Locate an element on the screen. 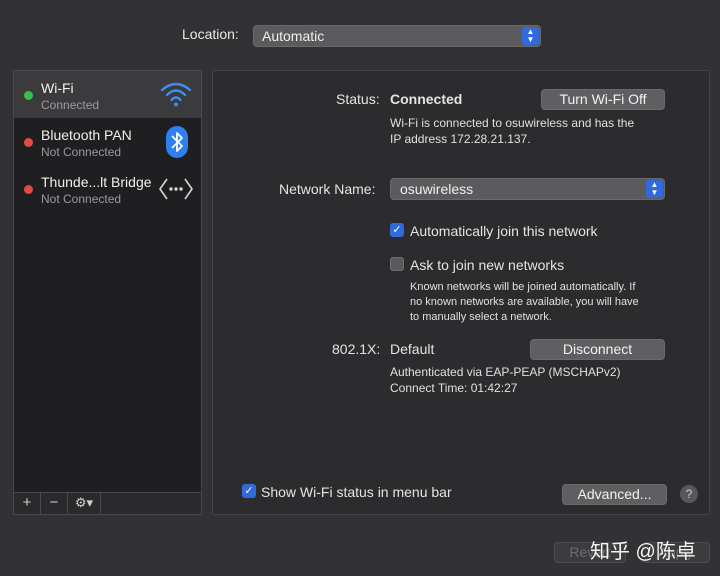 Image resolution: width=720 pixels, height=576 pixels. service-status: Connected is located at coordinates (70, 105).